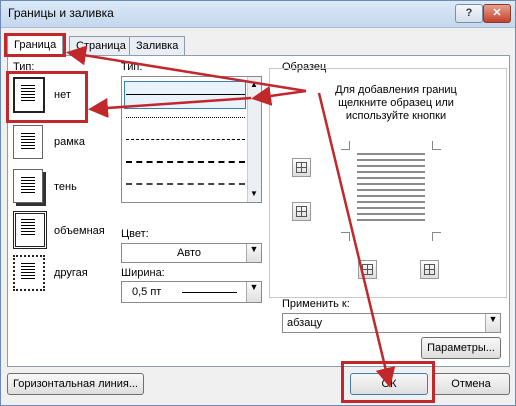  What do you see at coordinates (186, 69) in the screenshot?
I see `arrow-to-tab` at bounding box center [186, 69].